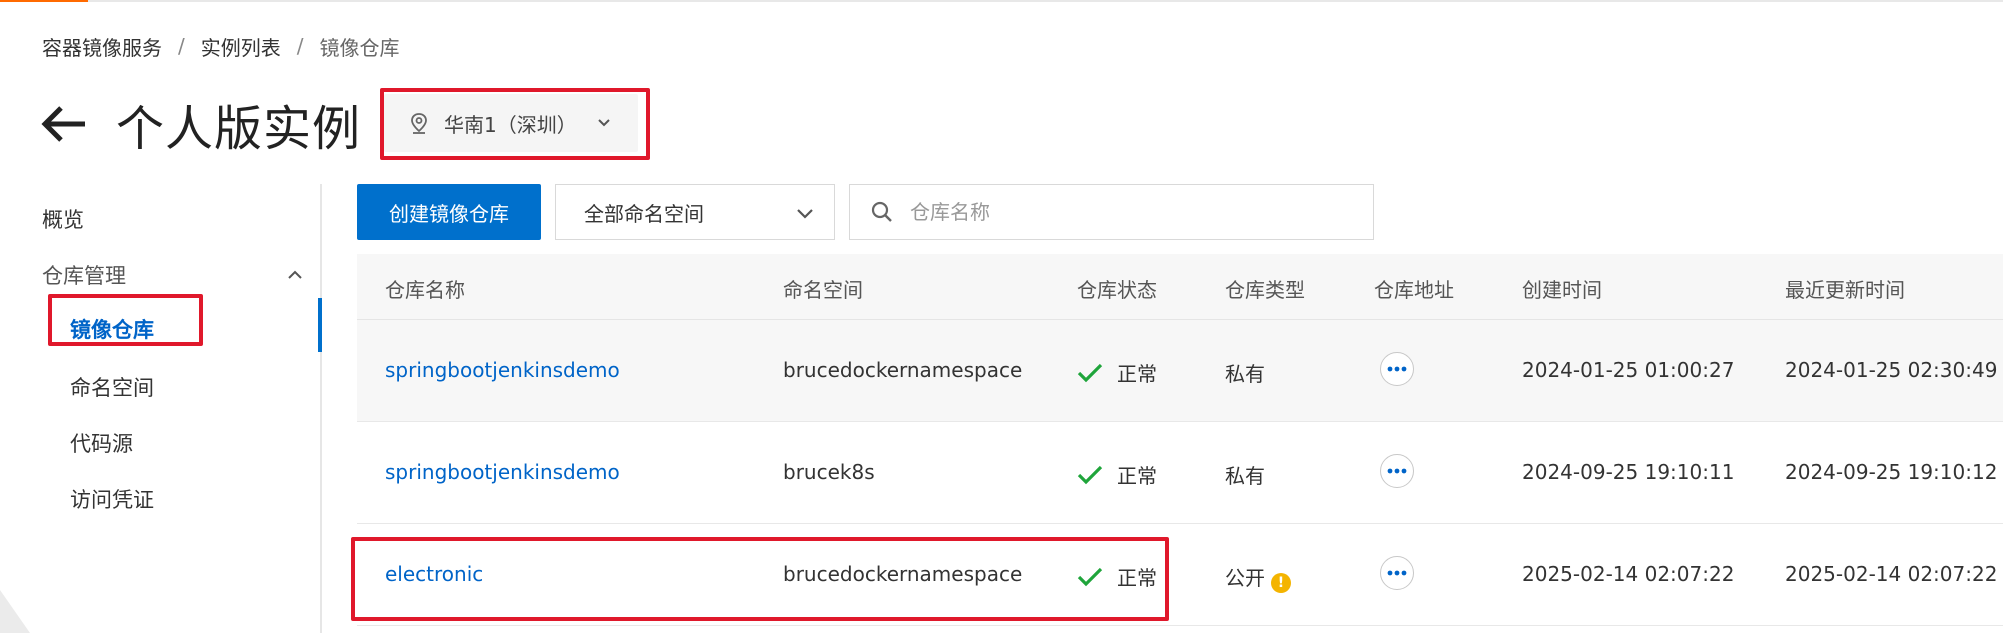 The image size is (2003, 633). Describe the element at coordinates (1845, 290) in the screenshot. I see `column-header-updated: 最近更新时间` at that location.